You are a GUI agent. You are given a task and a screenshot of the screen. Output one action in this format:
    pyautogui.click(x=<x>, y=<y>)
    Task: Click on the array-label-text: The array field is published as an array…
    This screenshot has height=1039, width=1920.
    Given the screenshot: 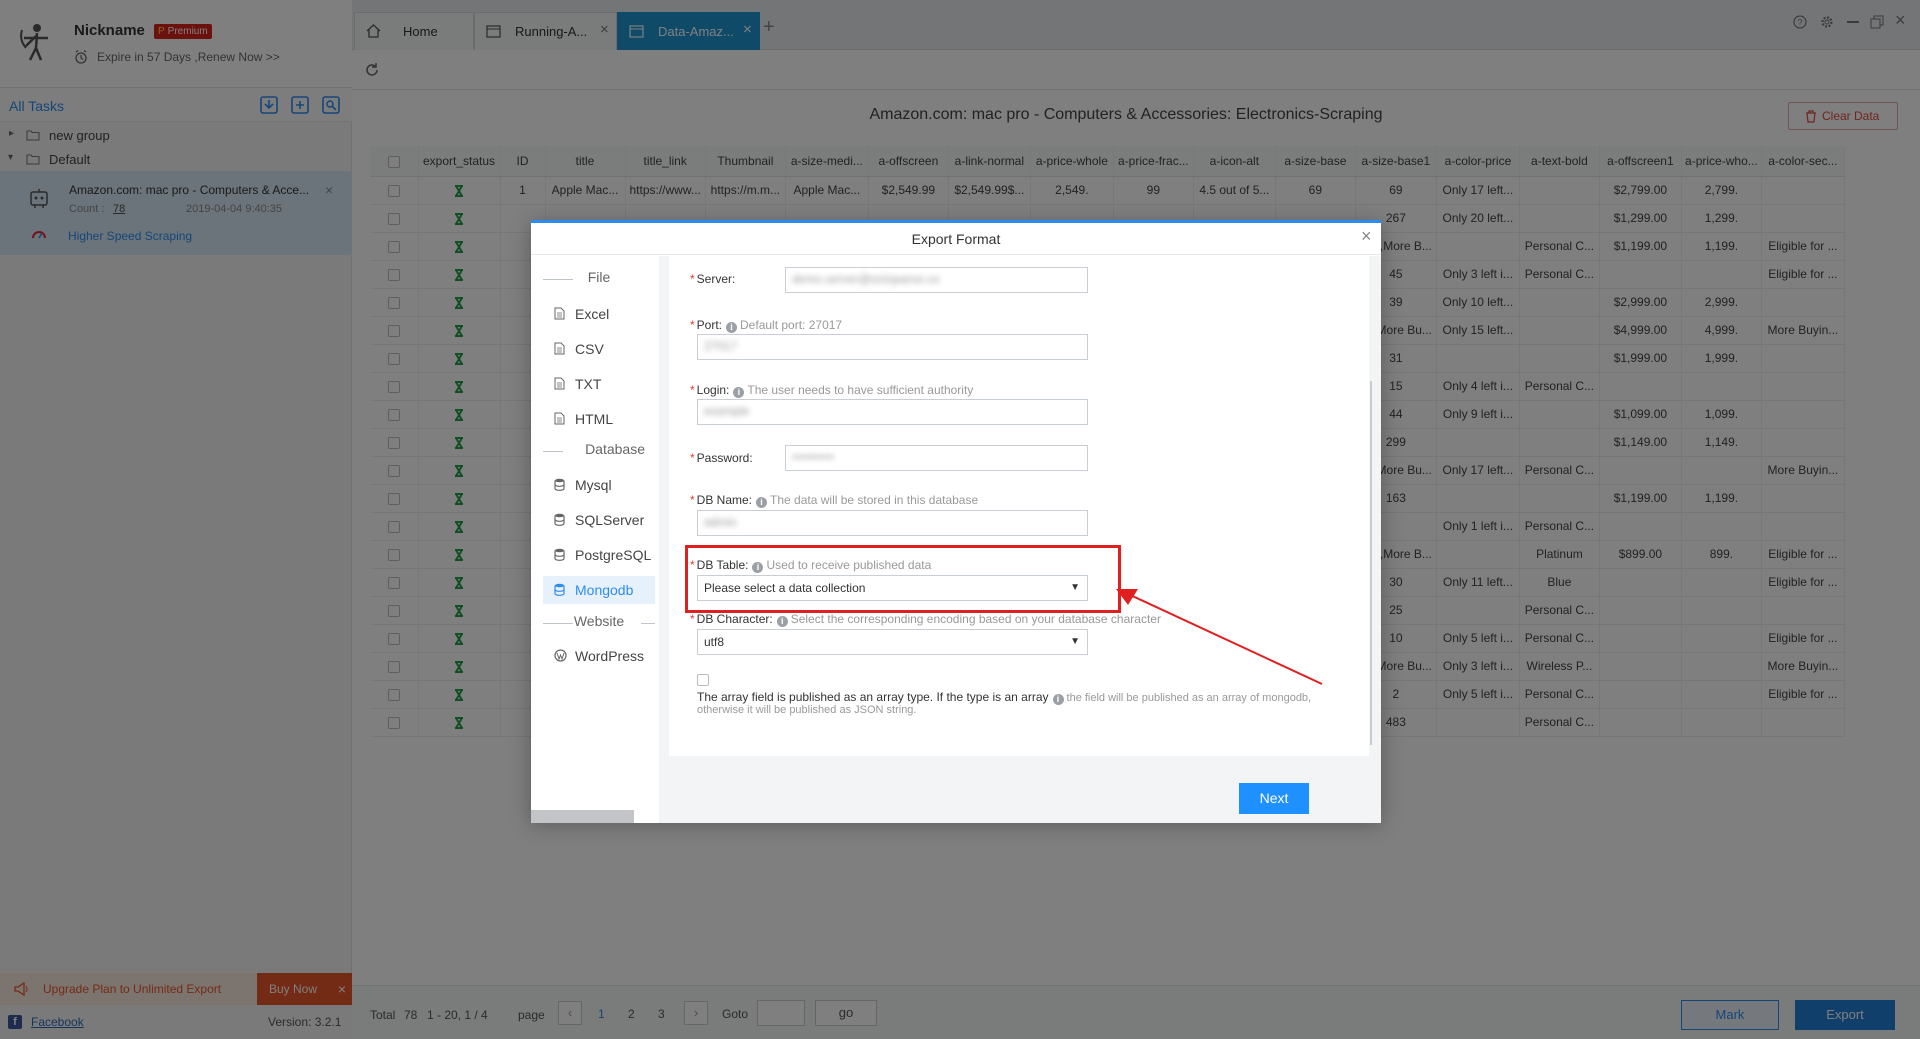 What is the action you would take?
    pyautogui.click(x=873, y=697)
    